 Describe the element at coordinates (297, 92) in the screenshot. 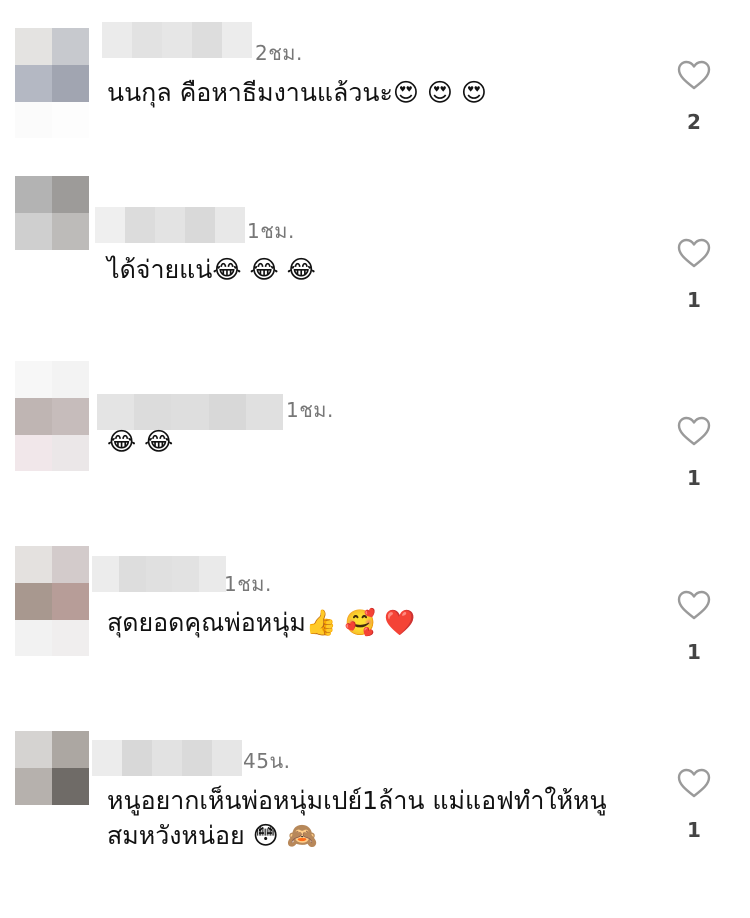

I see `comment-text: นนกุล คือหาธีมงานแล้วนะ😍 😍 😍` at that location.